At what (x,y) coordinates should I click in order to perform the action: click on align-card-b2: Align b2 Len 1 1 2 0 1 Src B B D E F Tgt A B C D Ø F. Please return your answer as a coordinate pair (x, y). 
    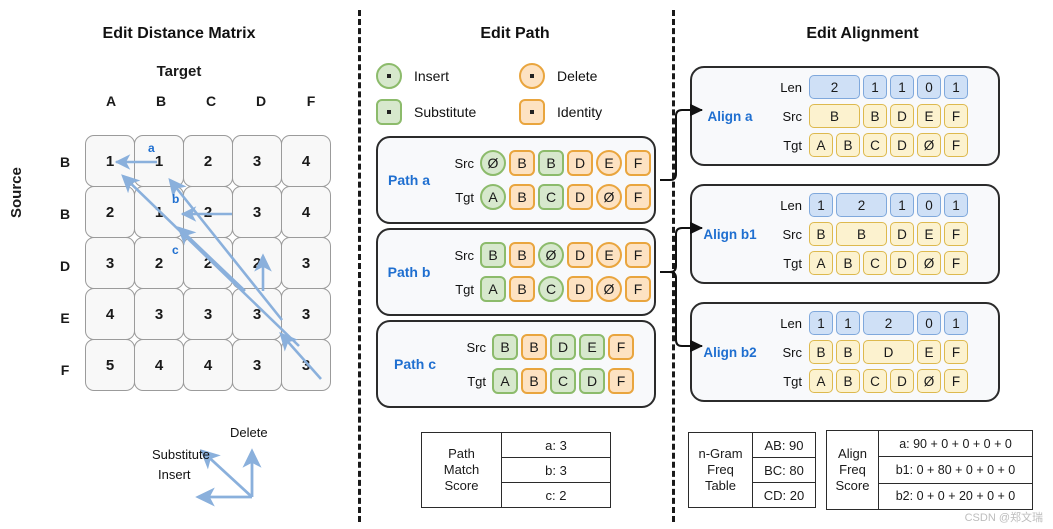
    Looking at the image, I should click on (845, 352).